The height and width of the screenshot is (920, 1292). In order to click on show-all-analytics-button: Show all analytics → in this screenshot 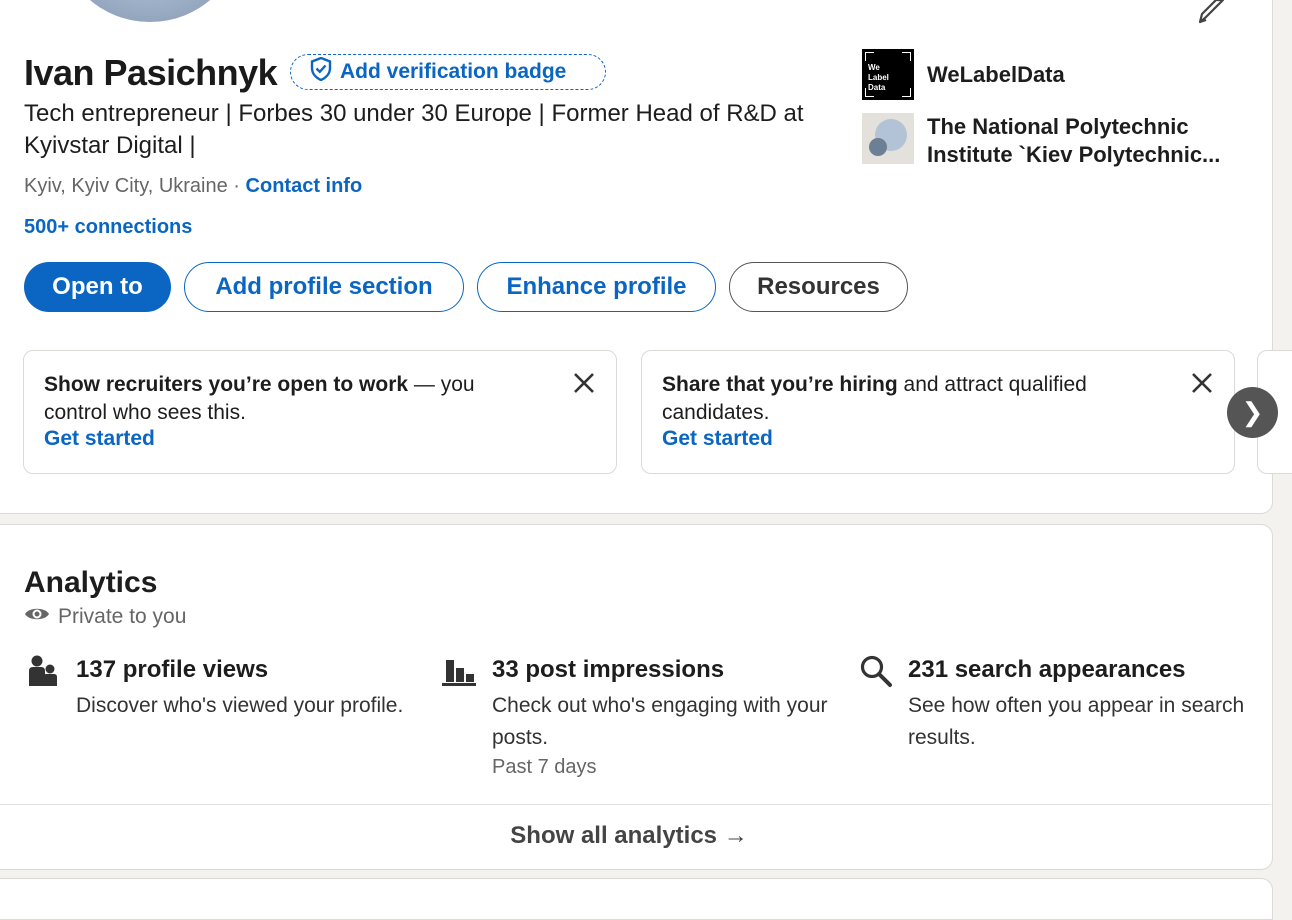, I will do `click(629, 836)`.